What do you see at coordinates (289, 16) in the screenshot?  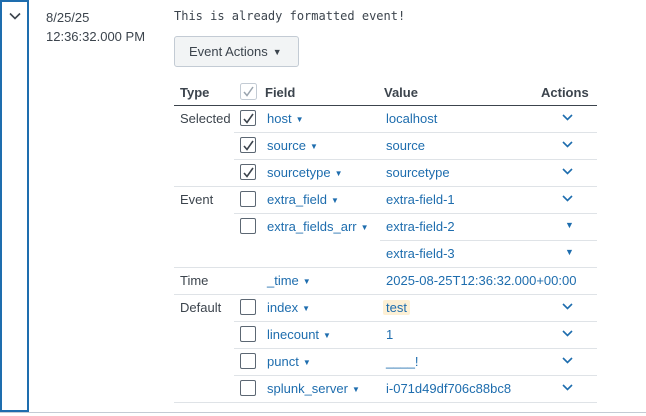 I see `raw-event-text: This is already formatted event!` at bounding box center [289, 16].